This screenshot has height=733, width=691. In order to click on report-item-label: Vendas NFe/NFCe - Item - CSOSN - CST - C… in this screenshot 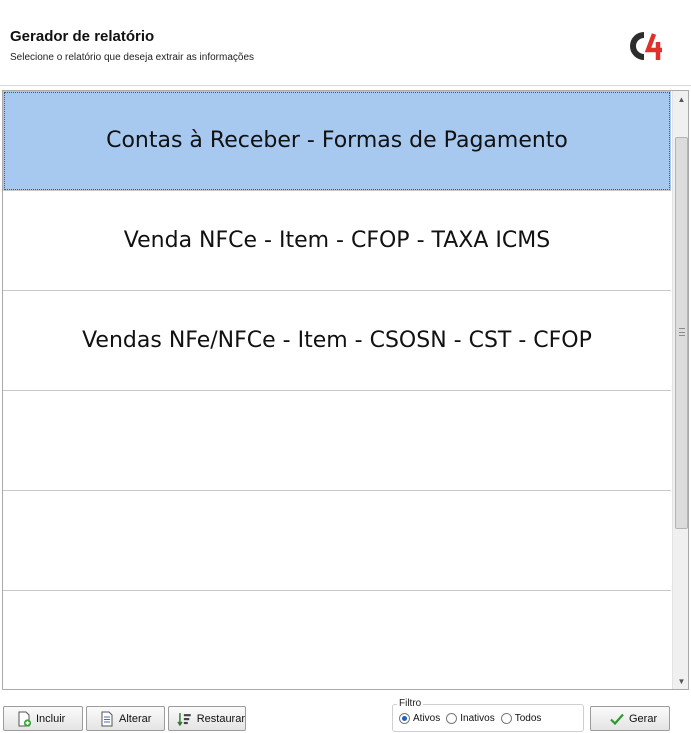, I will do `click(337, 340)`.